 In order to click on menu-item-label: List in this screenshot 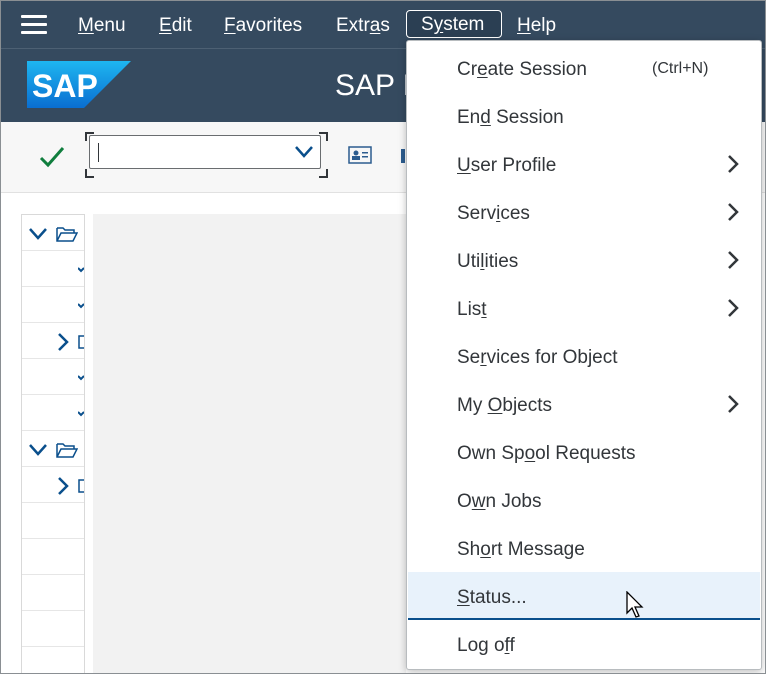, I will do `click(472, 309)`.